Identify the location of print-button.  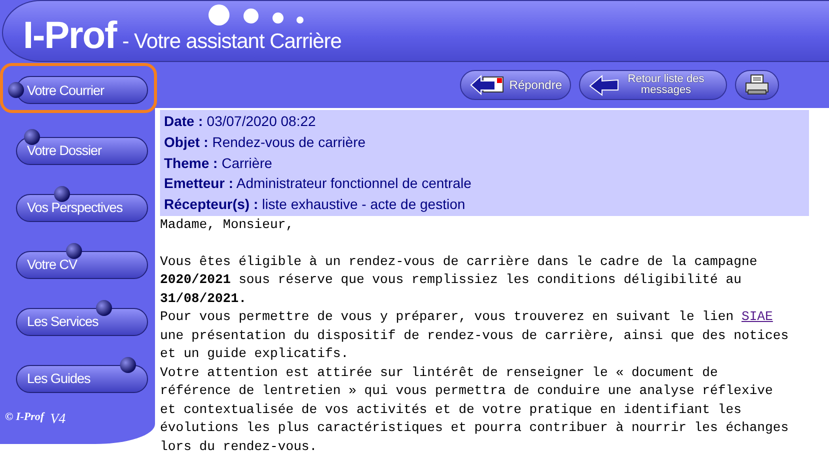
(757, 85).